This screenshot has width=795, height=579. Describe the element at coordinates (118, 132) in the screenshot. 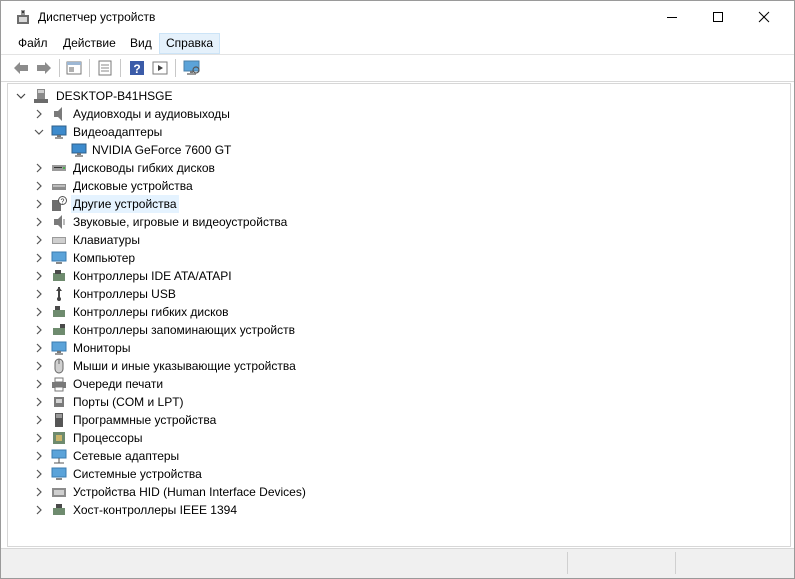

I see `tree-category-label: Видеоадаптеры` at that location.